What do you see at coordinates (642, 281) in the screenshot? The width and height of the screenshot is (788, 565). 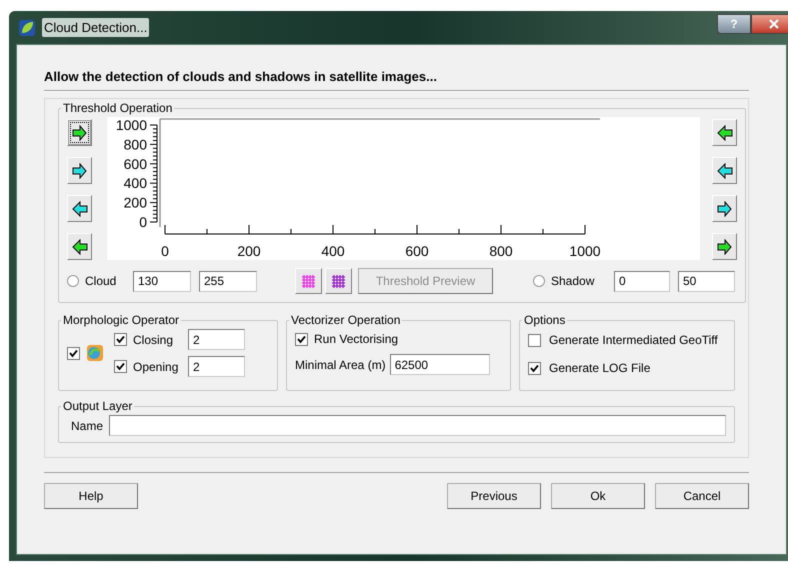 I see `text-field: 0` at bounding box center [642, 281].